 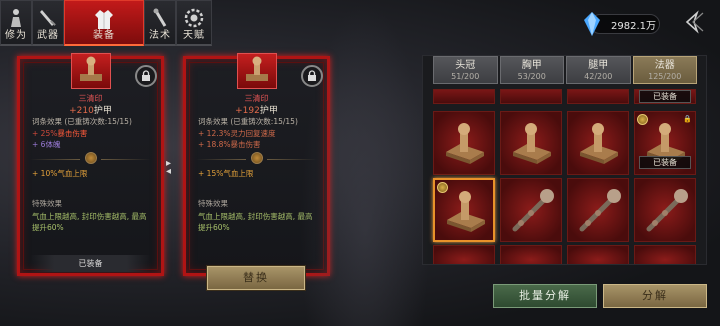 What do you see at coordinates (48, 19) in the screenshot?
I see `sword-icon` at bounding box center [48, 19].